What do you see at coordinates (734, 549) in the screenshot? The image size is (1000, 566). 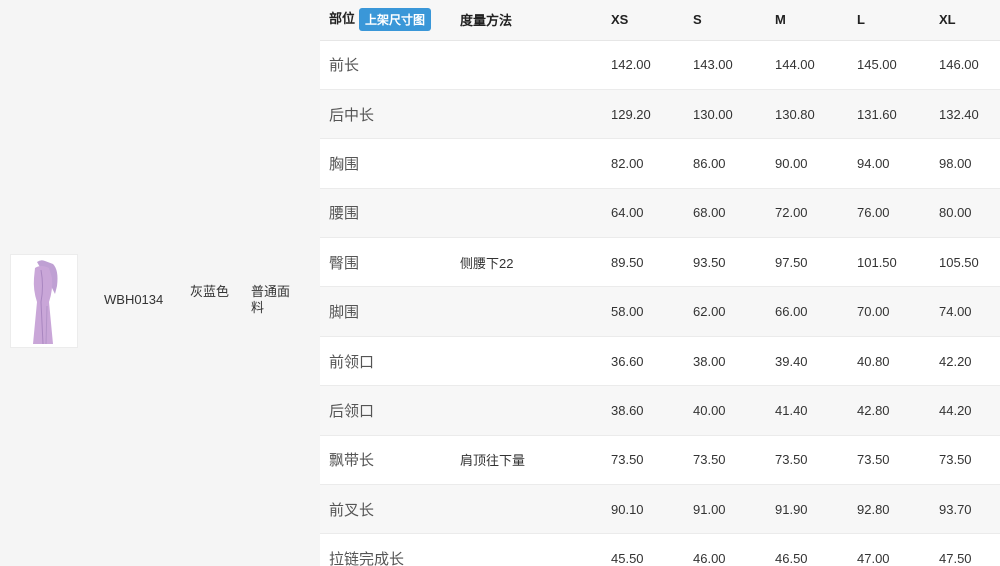 I see `cell-size-s: 46.00` at bounding box center [734, 549].